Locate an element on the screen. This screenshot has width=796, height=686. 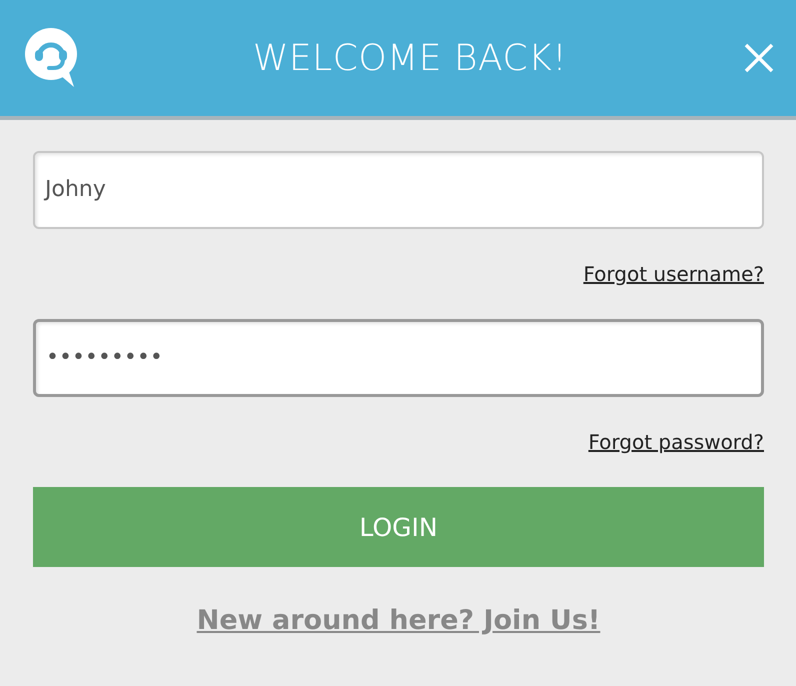
headset-chat-icon is located at coordinates (52, 58).